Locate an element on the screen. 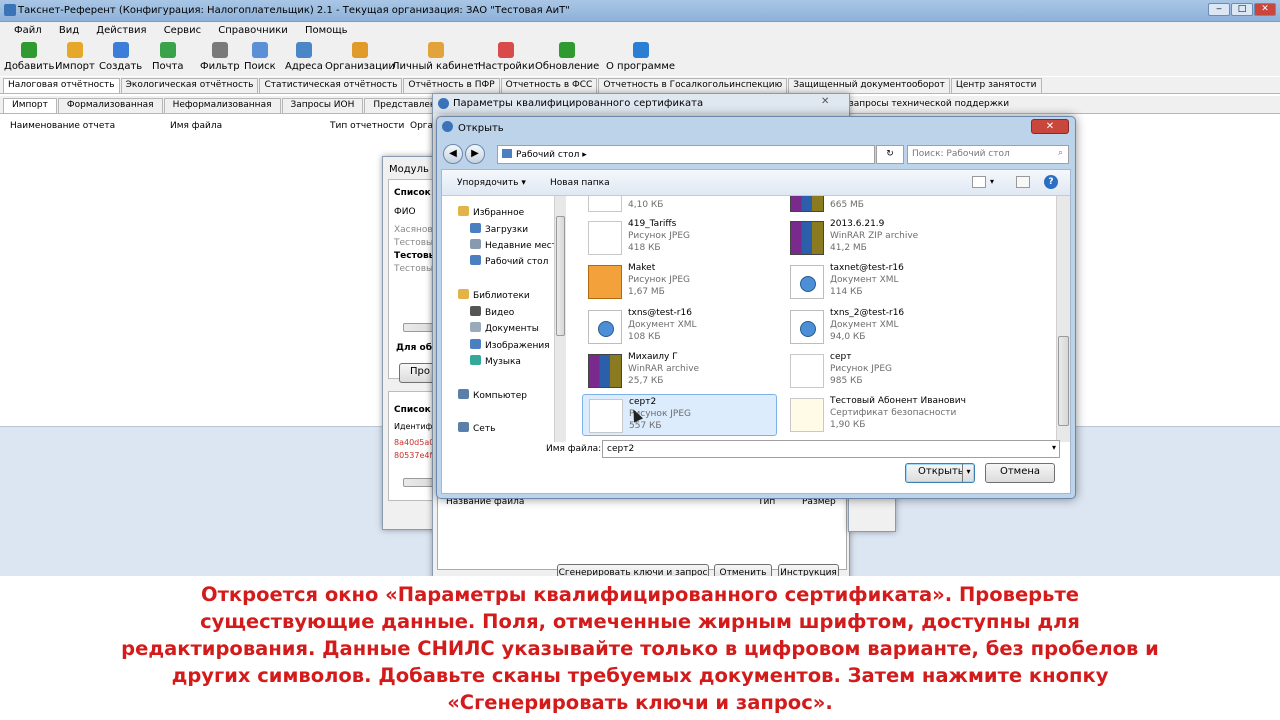 The height and width of the screenshot is (720, 1280). column-file-name: Имя файла is located at coordinates (196, 126).